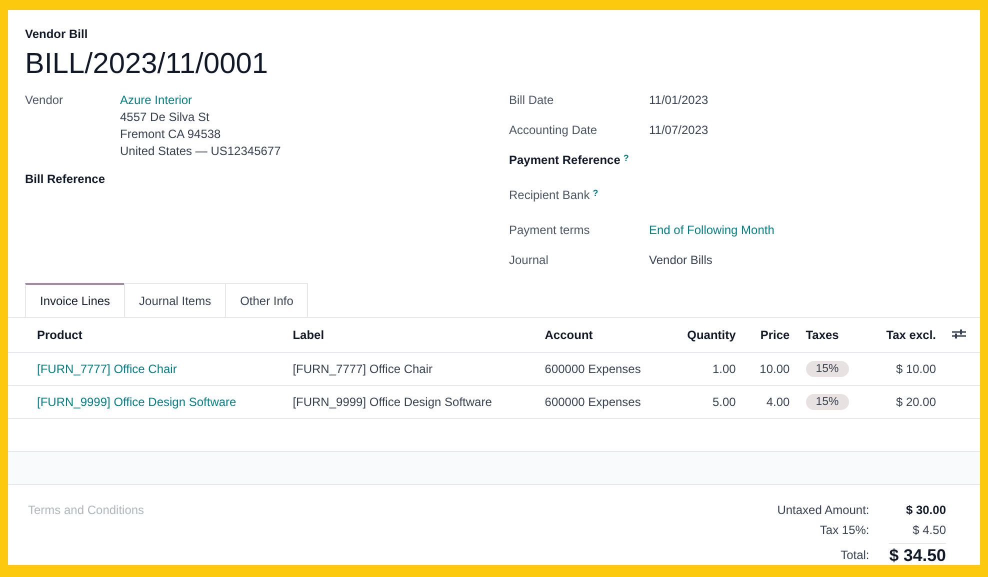  What do you see at coordinates (778, 402) in the screenshot?
I see `table-cell: 4.00` at bounding box center [778, 402].